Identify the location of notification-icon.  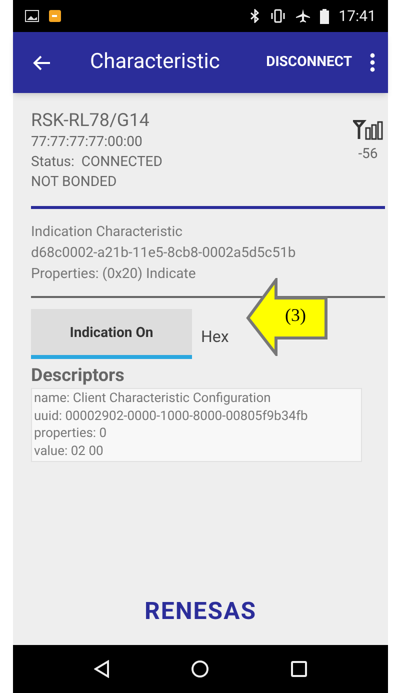
(55, 16).